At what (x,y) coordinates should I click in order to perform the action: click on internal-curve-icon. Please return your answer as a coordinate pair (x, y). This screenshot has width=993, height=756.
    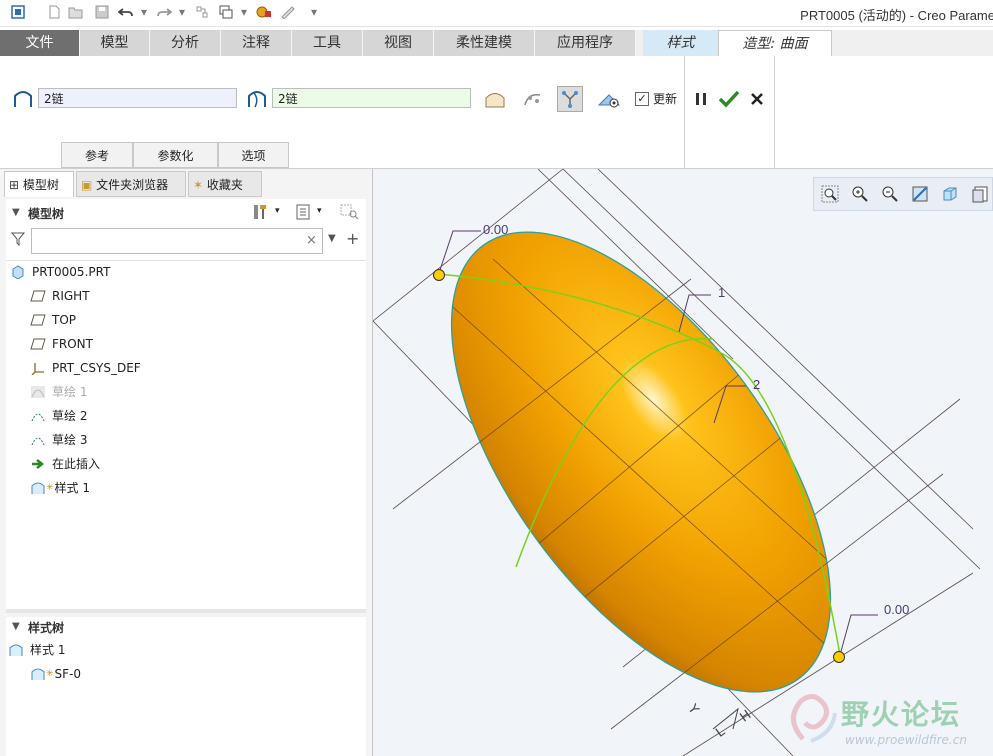
    Looking at the image, I should click on (533, 99).